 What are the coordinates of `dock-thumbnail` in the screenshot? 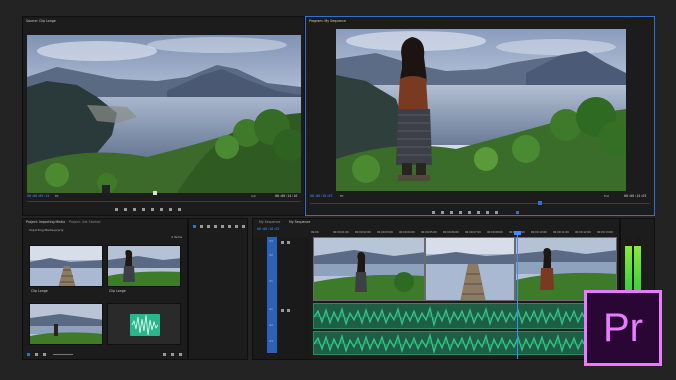 It's located at (66, 266).